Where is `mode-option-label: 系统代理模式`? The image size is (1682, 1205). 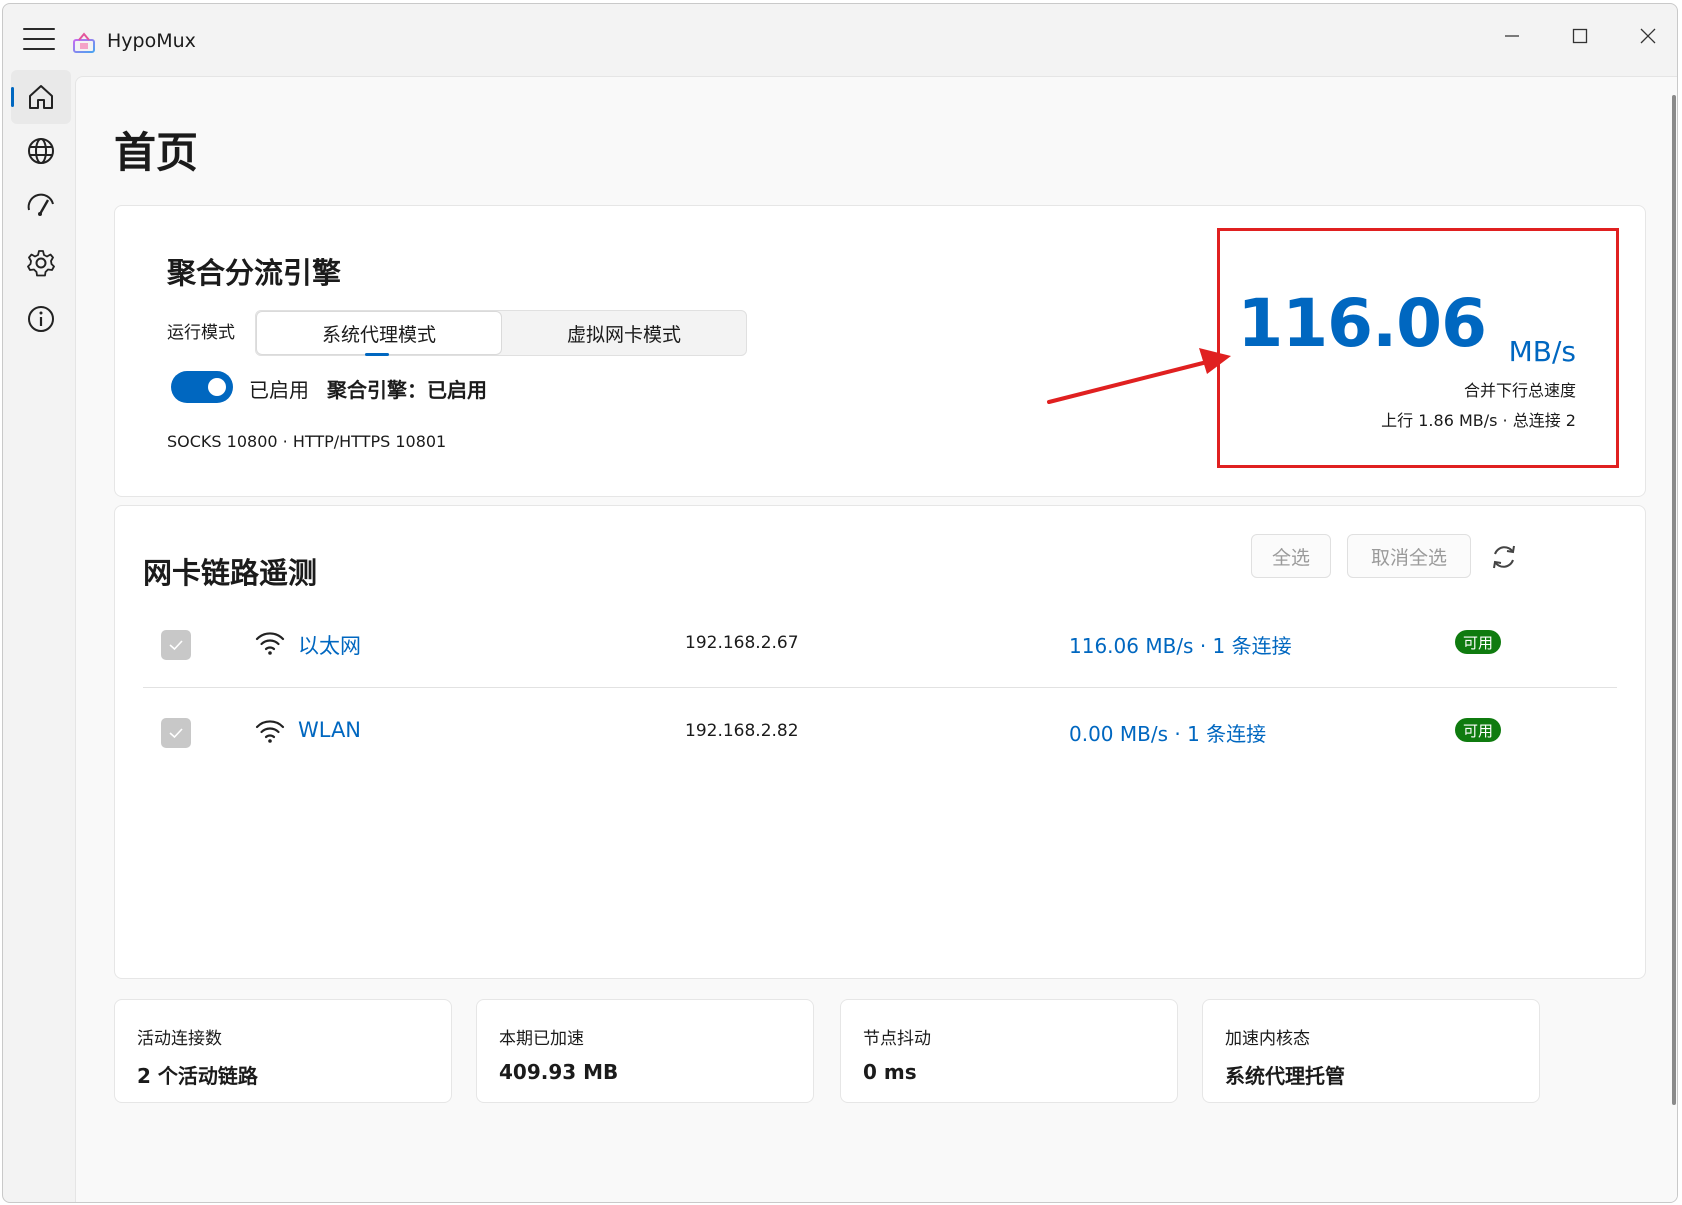 mode-option-label: 系统代理模式 is located at coordinates (378, 334).